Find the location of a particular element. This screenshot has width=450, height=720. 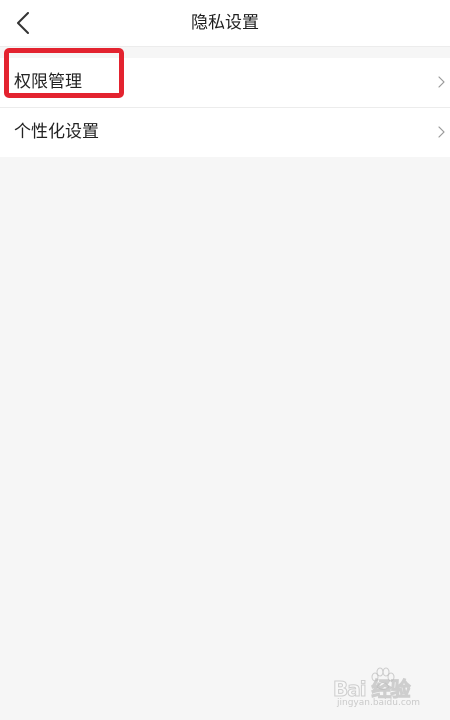

list-item-label: 权限管理 is located at coordinates (48, 82).